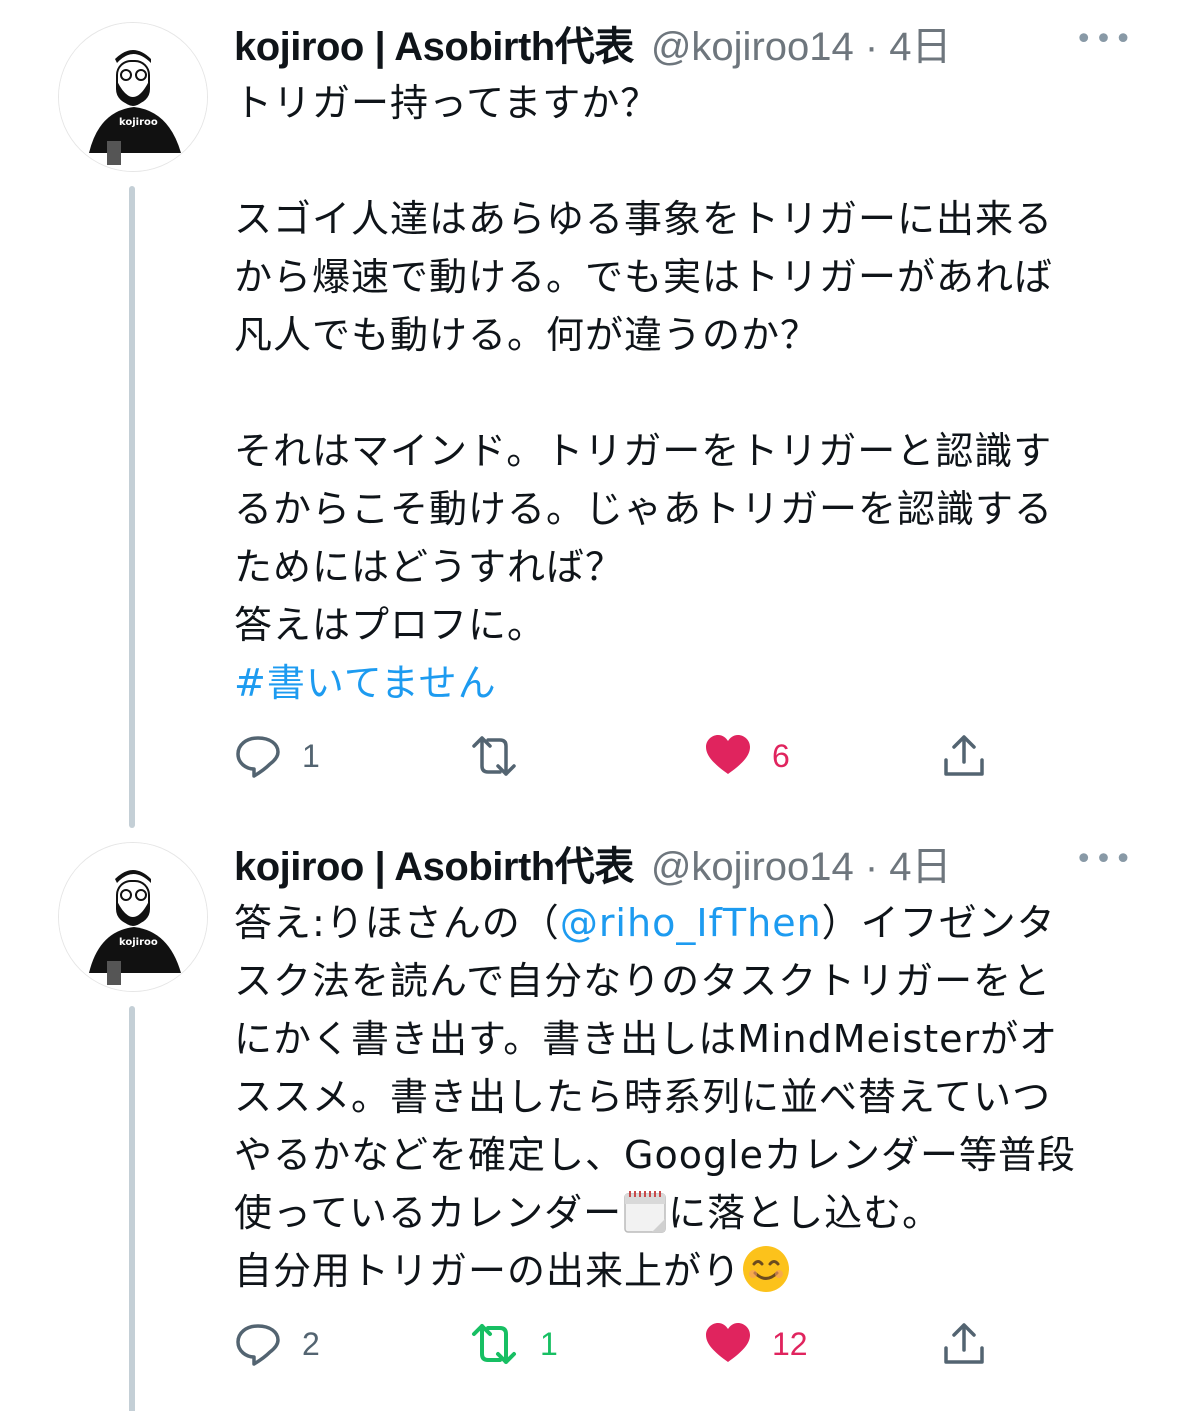 The image size is (1200, 1411). What do you see at coordinates (624, 756) in the screenshot?
I see `tweet-actions: 1 6` at bounding box center [624, 756].